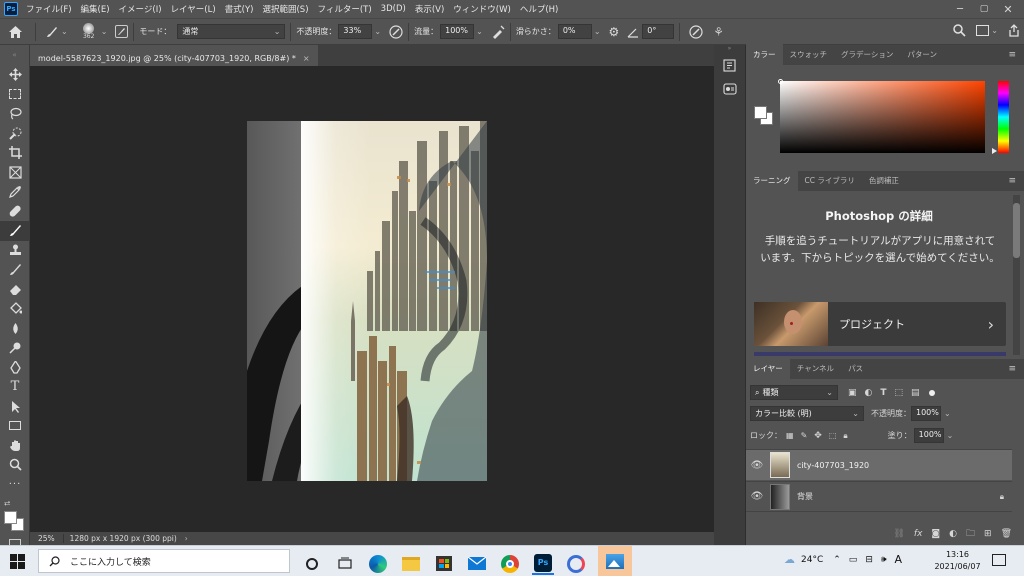  Describe the element at coordinates (15, 309) in the screenshot. I see `paint-bucket-tool-icon` at that location.